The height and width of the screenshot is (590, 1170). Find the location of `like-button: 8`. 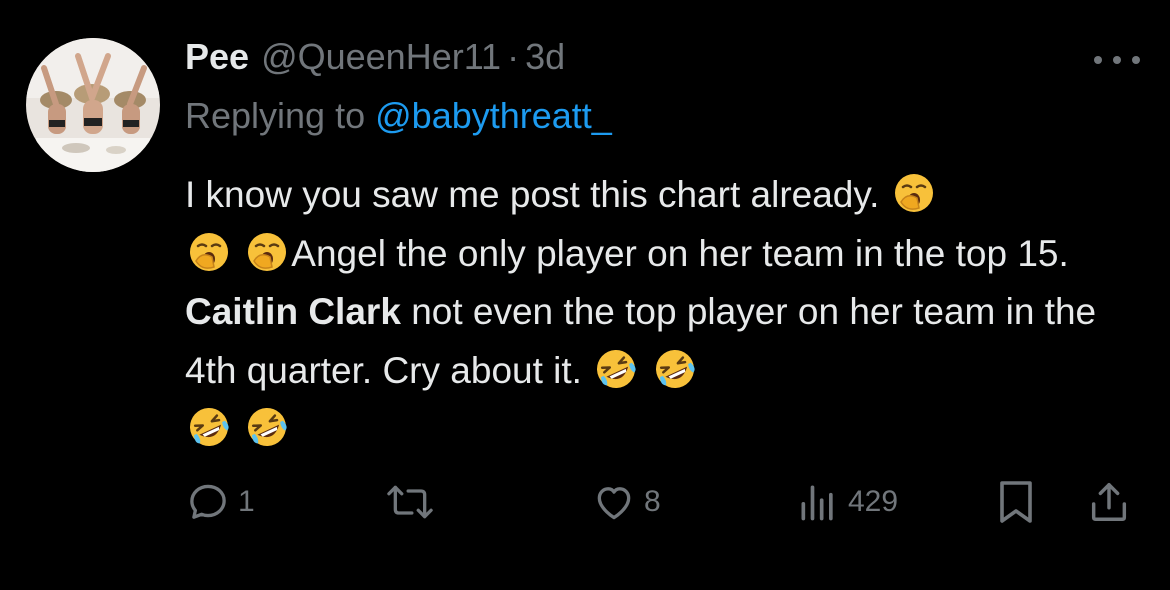

like-button: 8 is located at coordinates (626, 502).